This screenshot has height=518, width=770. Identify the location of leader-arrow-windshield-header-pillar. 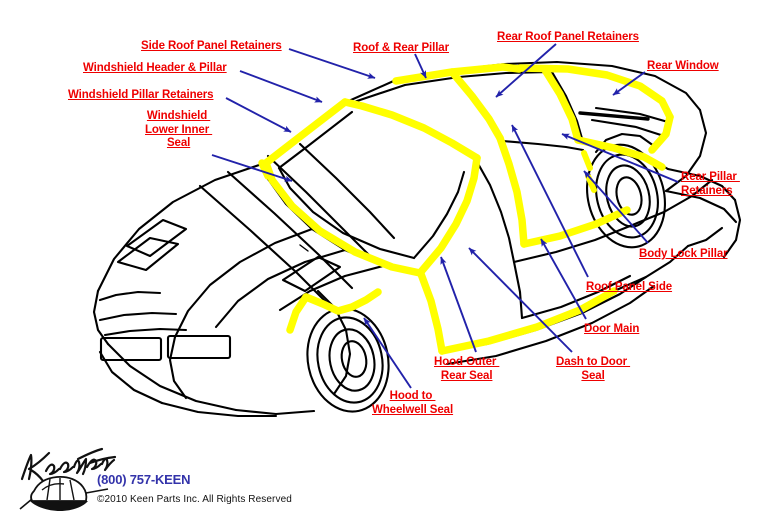
(281, 86).